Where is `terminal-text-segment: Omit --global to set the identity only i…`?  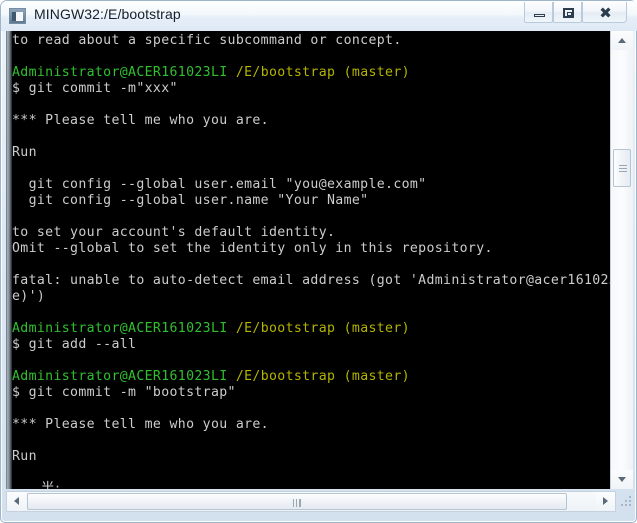
terminal-text-segment: Omit --global to set the identity only i… is located at coordinates (252, 248).